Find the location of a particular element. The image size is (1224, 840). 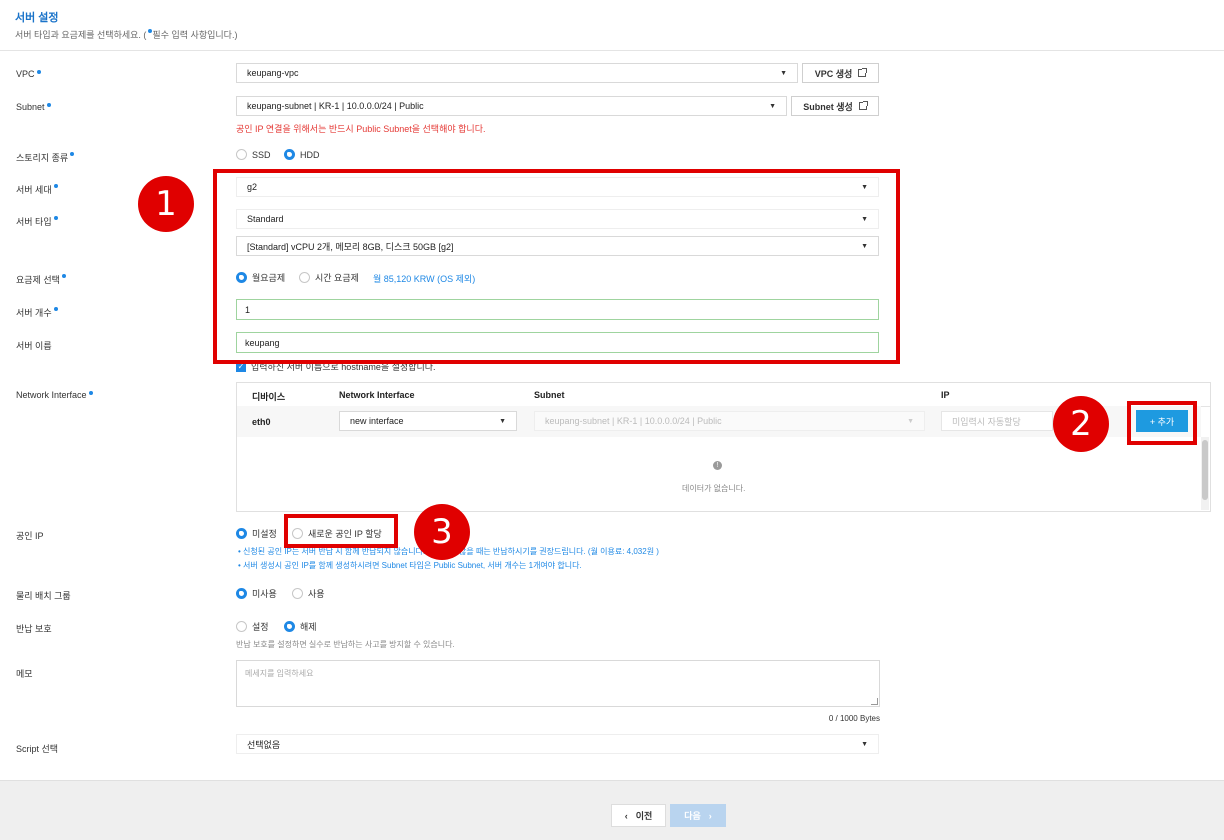

vpc-label: VPC is located at coordinates (28, 74).